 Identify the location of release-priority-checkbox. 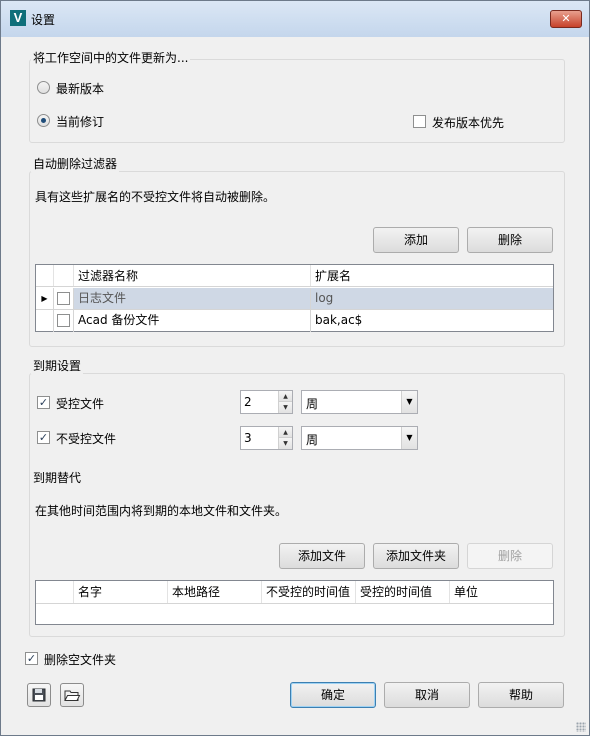
(419, 121).